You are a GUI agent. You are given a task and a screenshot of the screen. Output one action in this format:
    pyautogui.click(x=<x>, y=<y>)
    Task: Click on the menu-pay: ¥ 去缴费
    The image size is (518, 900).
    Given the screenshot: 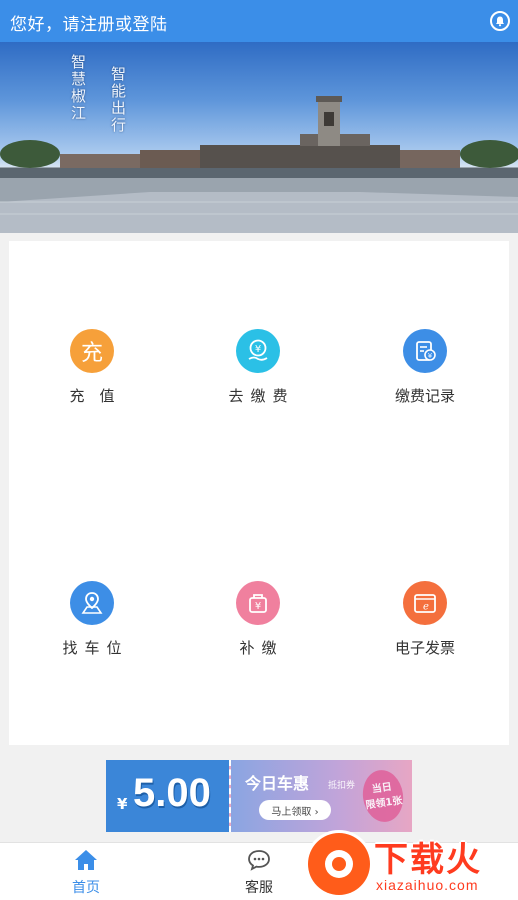 What is the action you would take?
    pyautogui.click(x=258, y=367)
    